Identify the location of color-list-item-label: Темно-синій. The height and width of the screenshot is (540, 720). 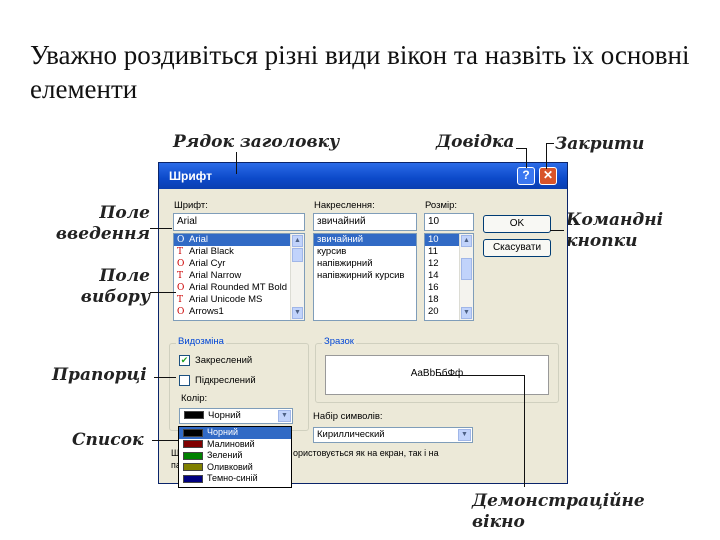
(232, 478).